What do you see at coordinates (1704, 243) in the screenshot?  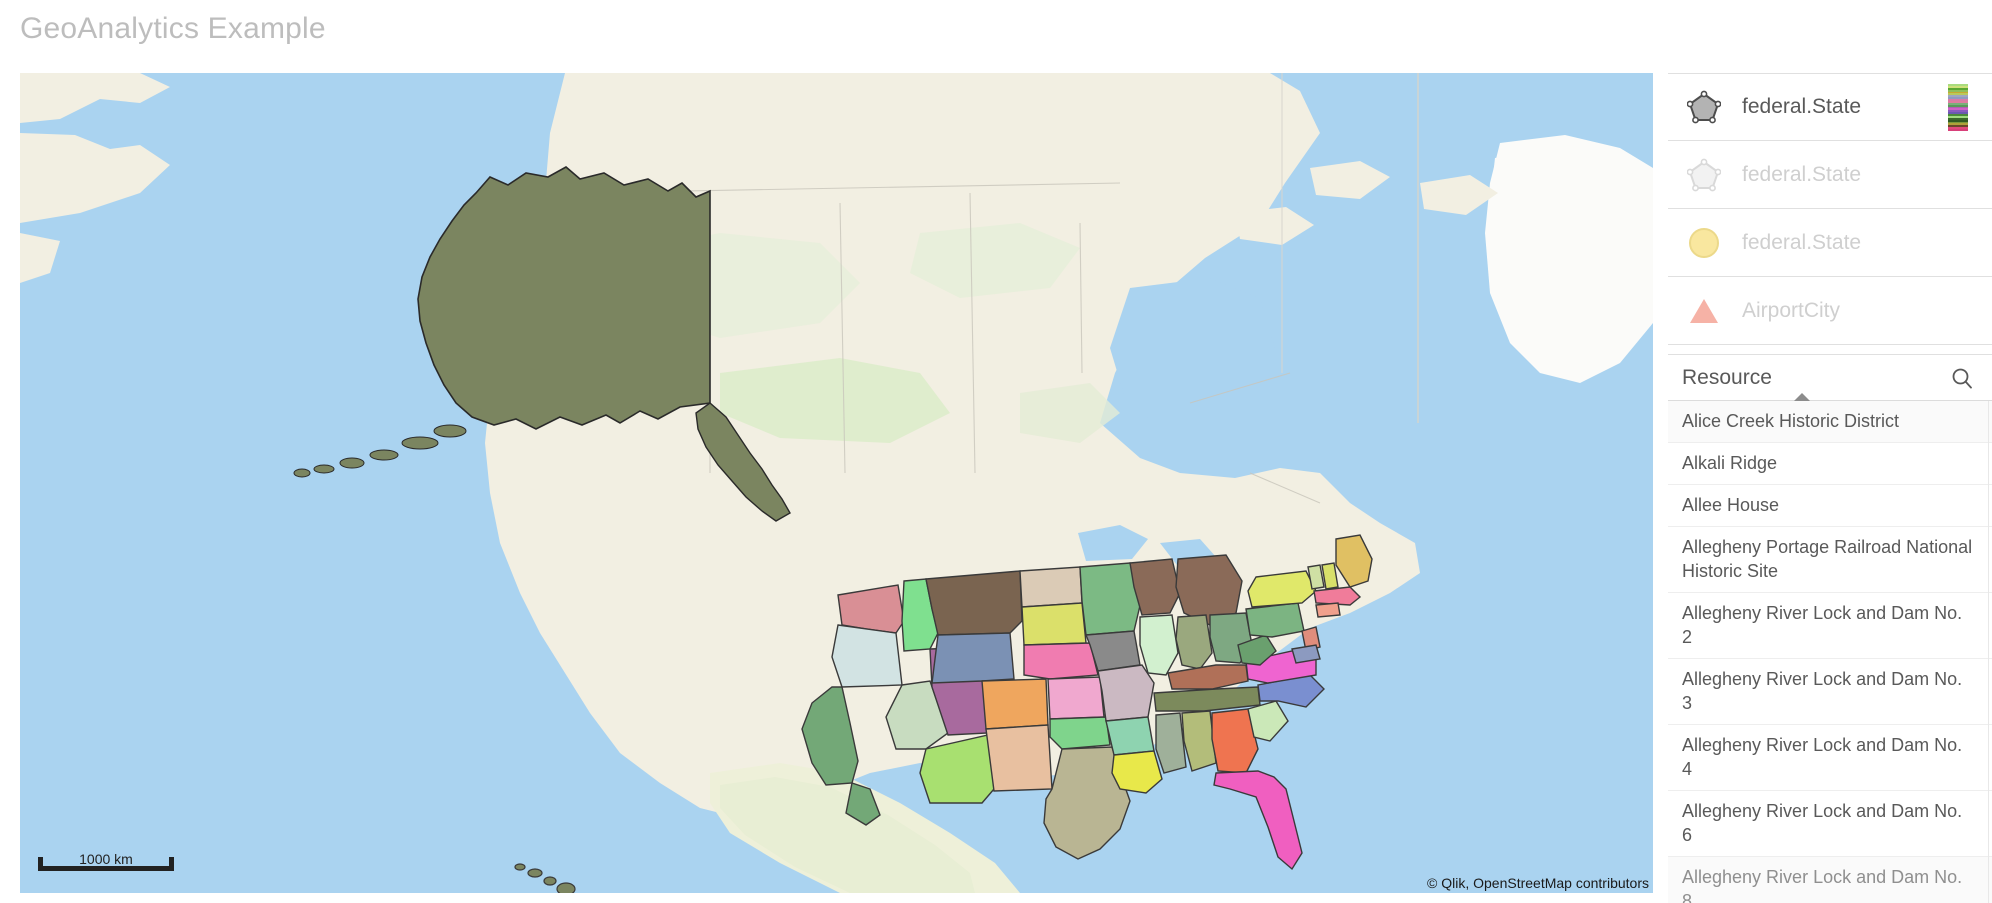 I see `circle-icon` at bounding box center [1704, 243].